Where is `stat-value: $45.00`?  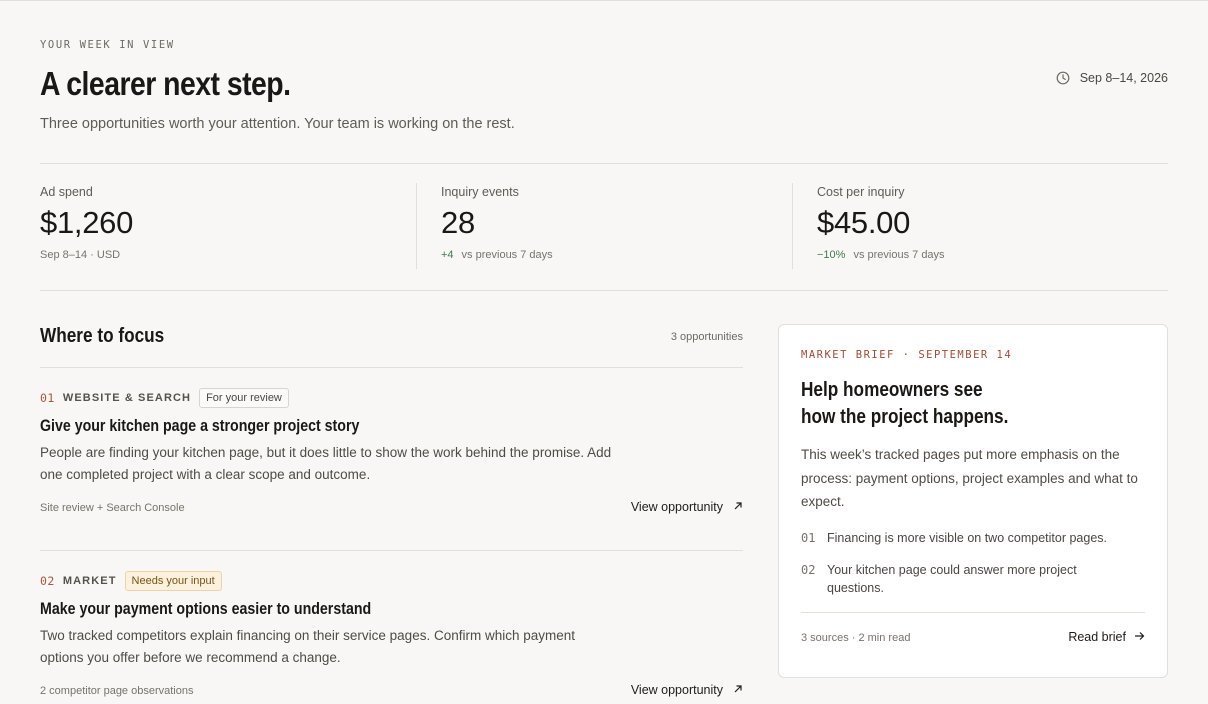 stat-value: $45.00 is located at coordinates (864, 222).